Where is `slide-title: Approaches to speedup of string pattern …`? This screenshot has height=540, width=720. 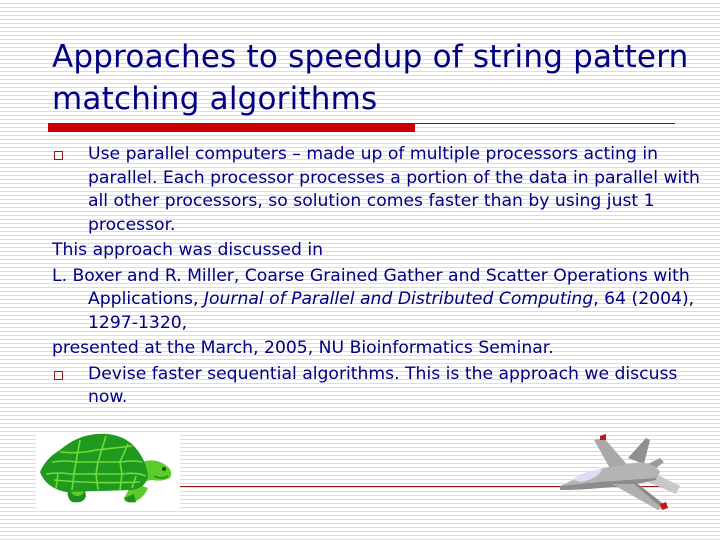
slide-title: Approaches to speedup of string pattern … is located at coordinates (370, 78).